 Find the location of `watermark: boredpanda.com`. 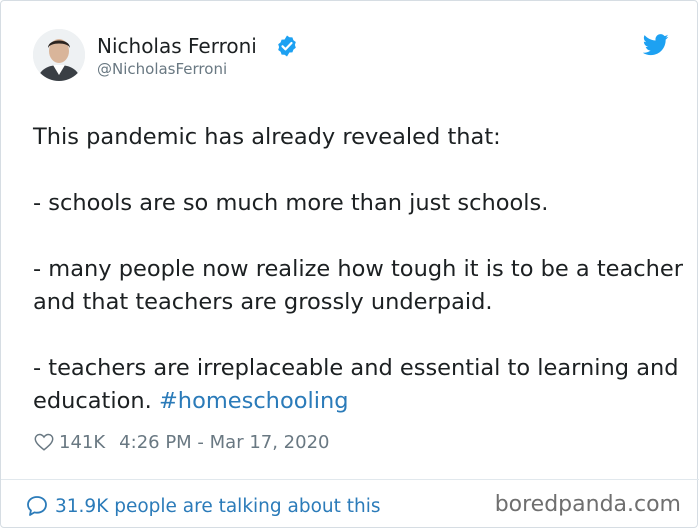

watermark: boredpanda.com is located at coordinates (587, 504).